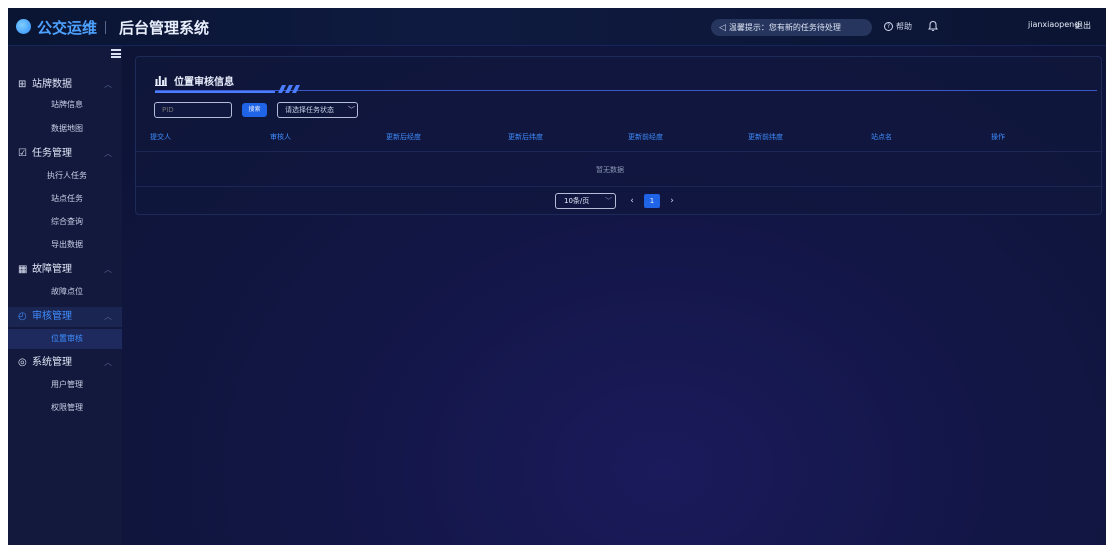 Image resolution: width=1110 pixels, height=545 pixels. Describe the element at coordinates (65, 176) in the screenshot. I see `sidebar-item-executor-tasks: 执行人任务` at that location.